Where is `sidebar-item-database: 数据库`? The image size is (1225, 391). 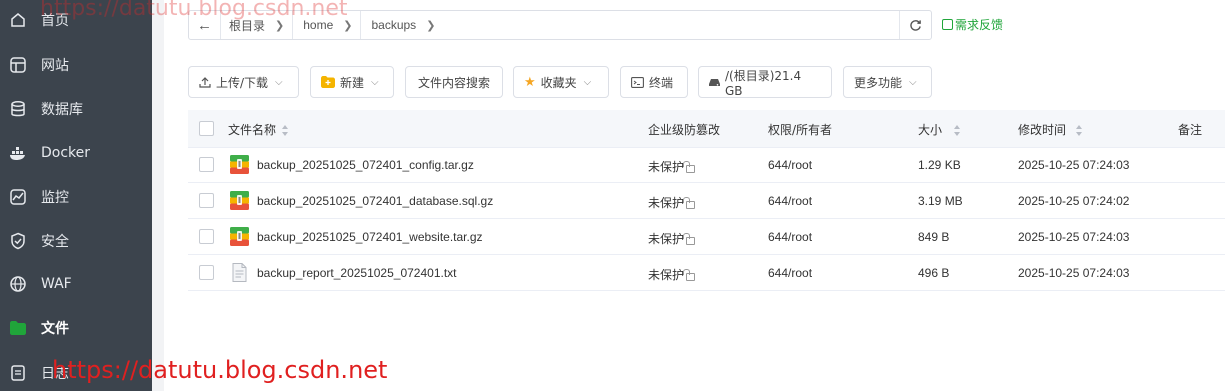 sidebar-item-database: 数据库 is located at coordinates (76, 109).